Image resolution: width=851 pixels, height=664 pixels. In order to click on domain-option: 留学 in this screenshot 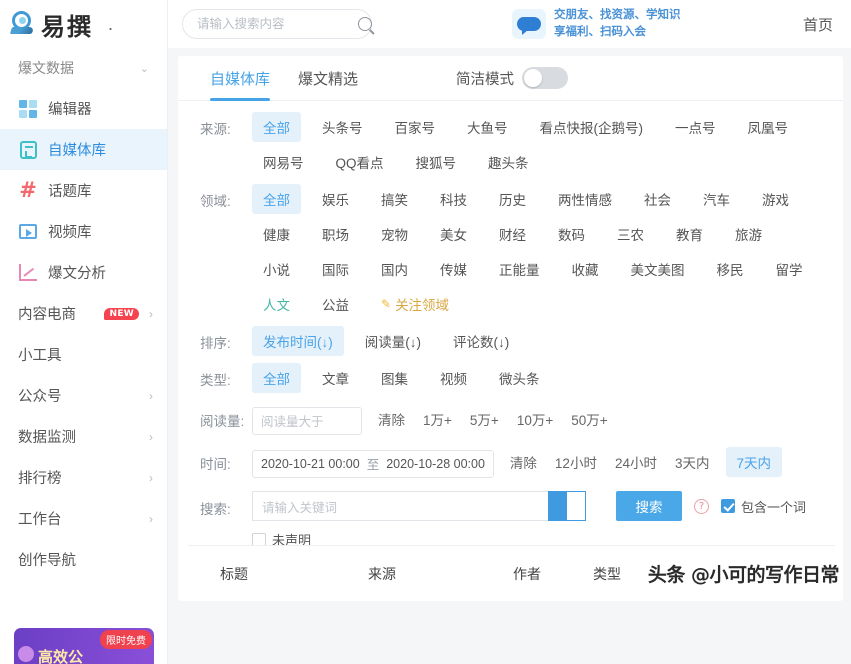, I will do `click(789, 269)`.